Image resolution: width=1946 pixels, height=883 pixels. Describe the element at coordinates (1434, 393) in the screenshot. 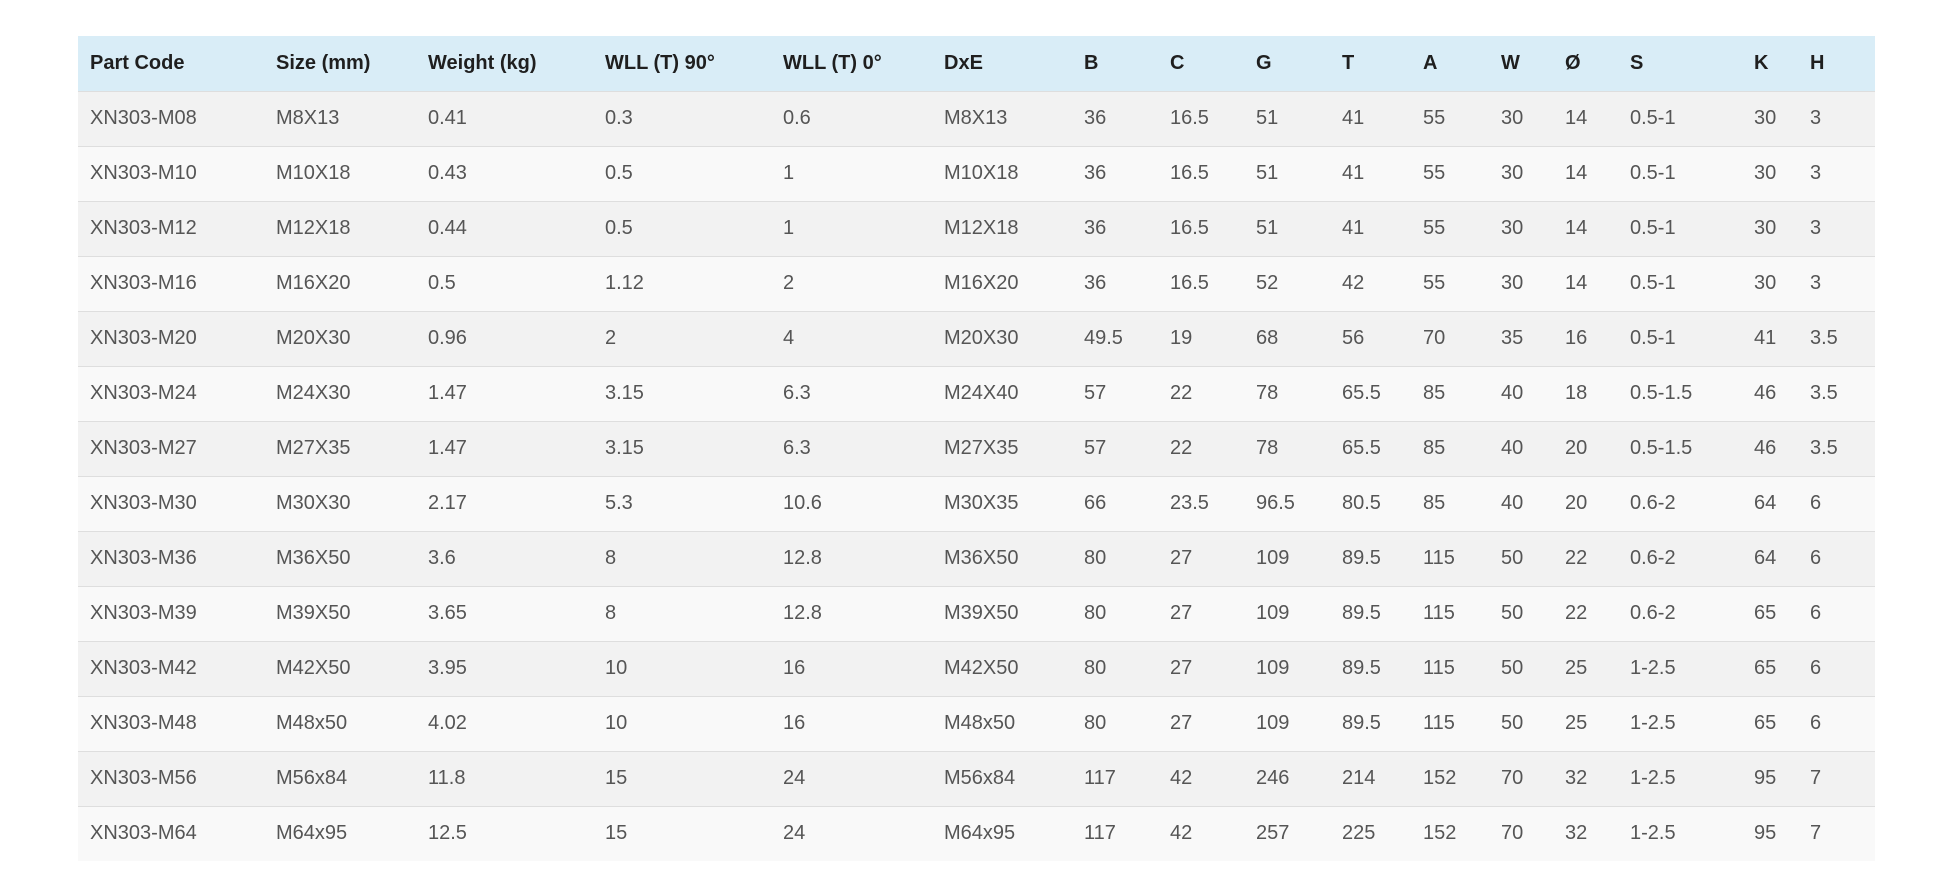

I see `cell-a: 85` at that location.